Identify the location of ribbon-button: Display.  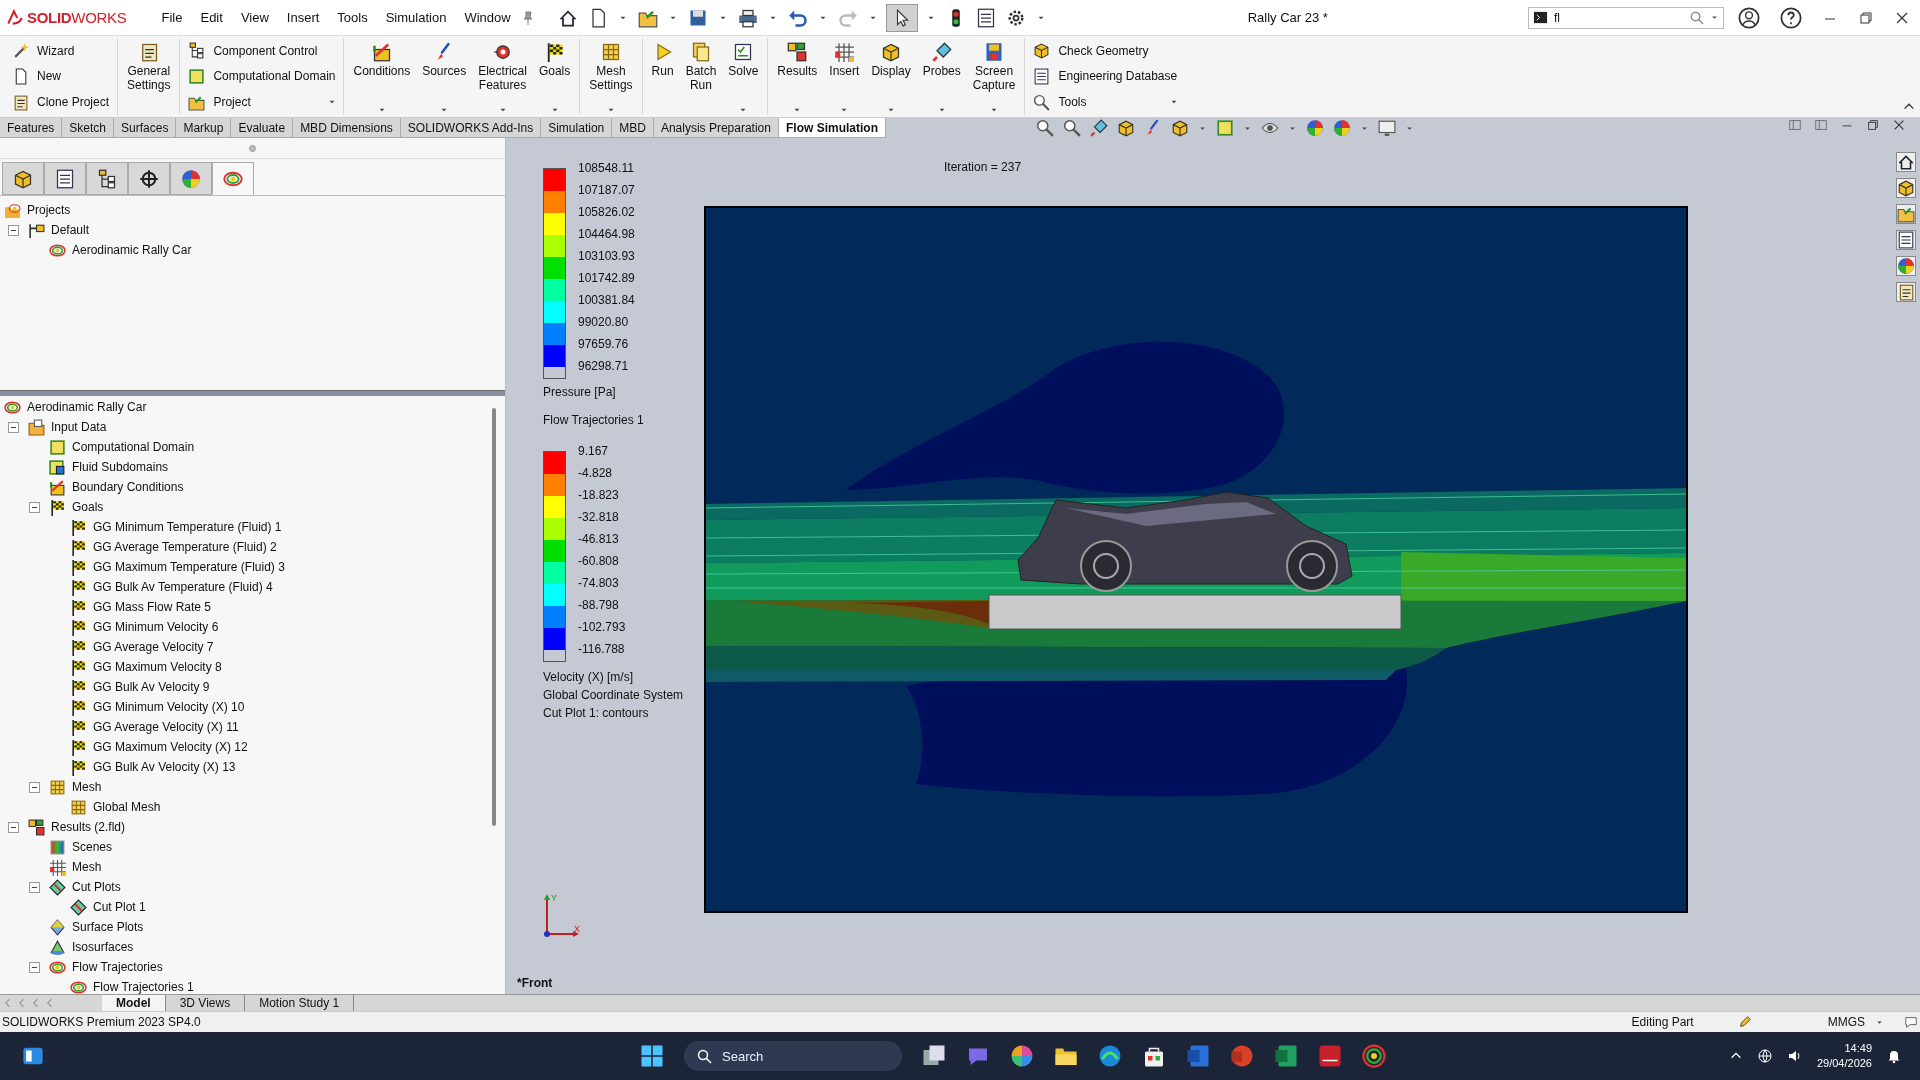
(891, 58).